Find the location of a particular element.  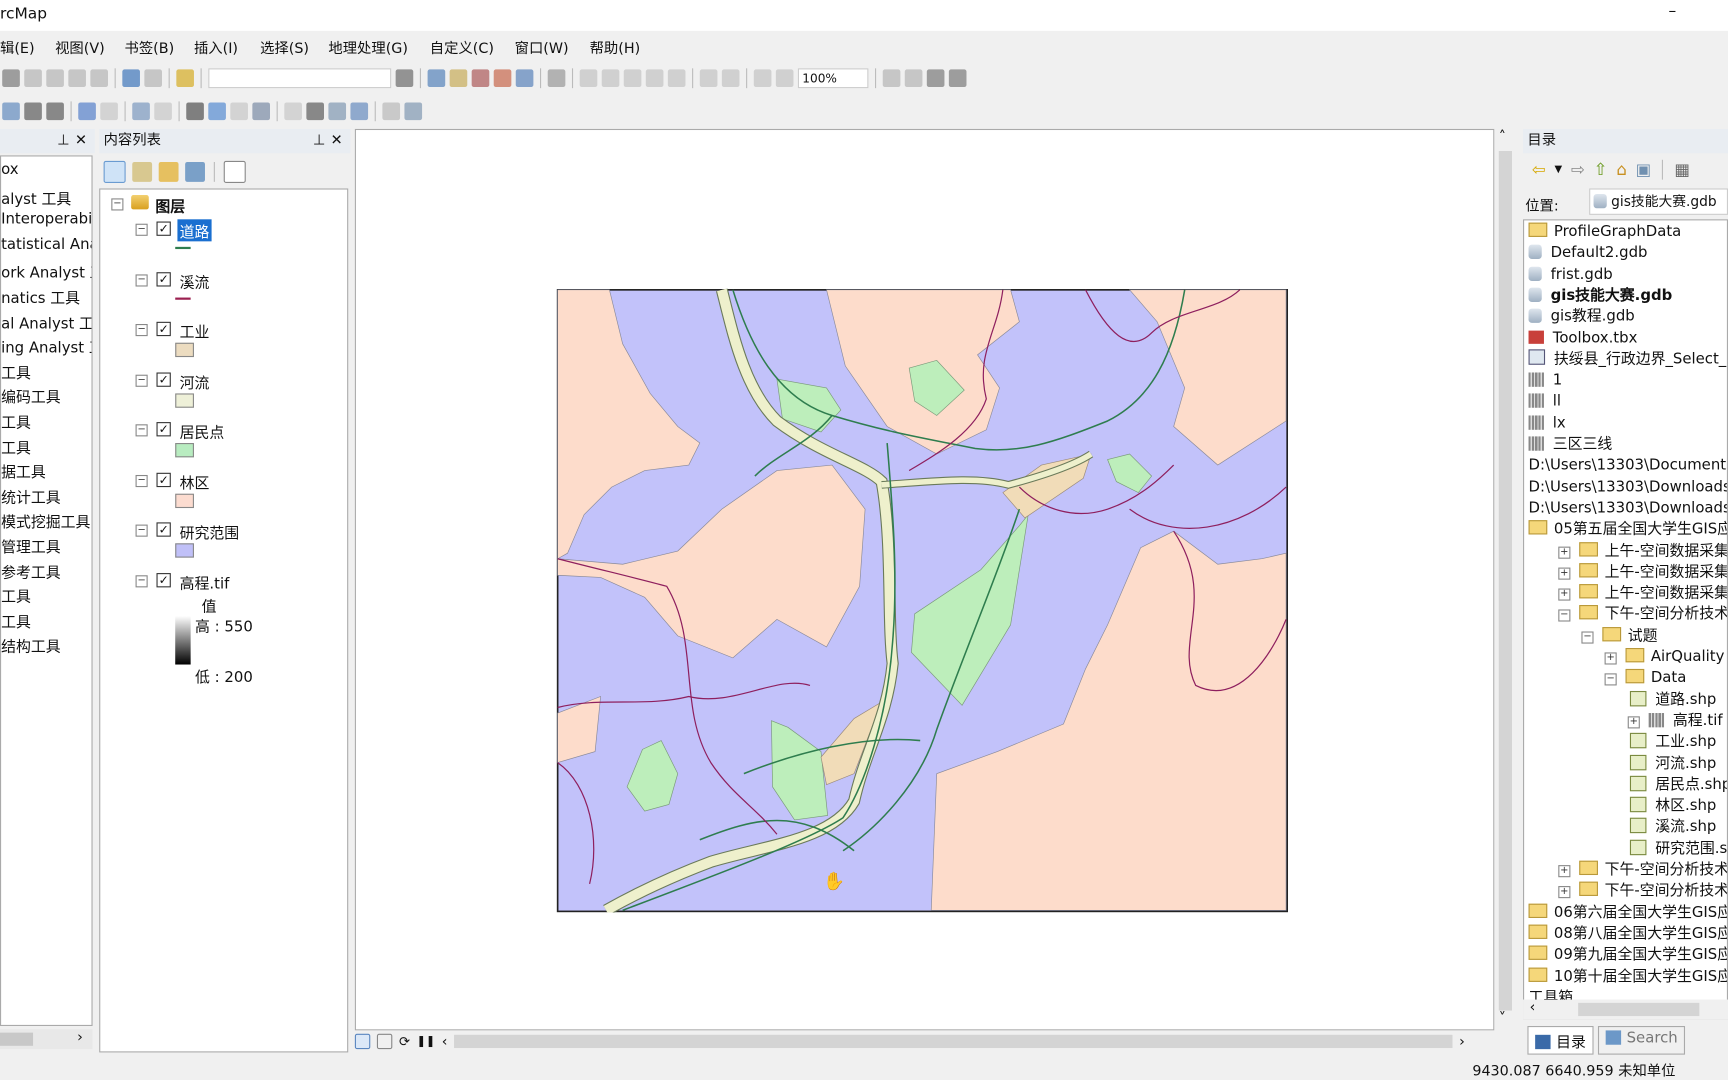

layer-name: 居民点 is located at coordinates (201, 431).